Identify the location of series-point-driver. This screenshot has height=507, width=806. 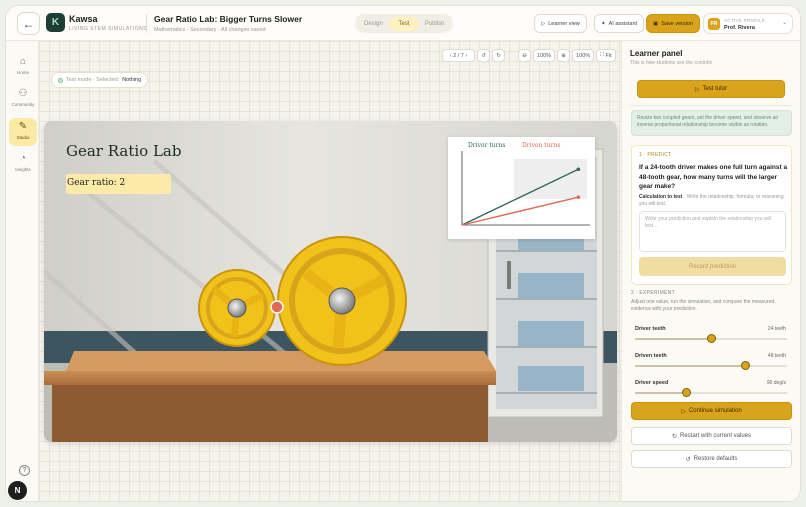
(578, 169).